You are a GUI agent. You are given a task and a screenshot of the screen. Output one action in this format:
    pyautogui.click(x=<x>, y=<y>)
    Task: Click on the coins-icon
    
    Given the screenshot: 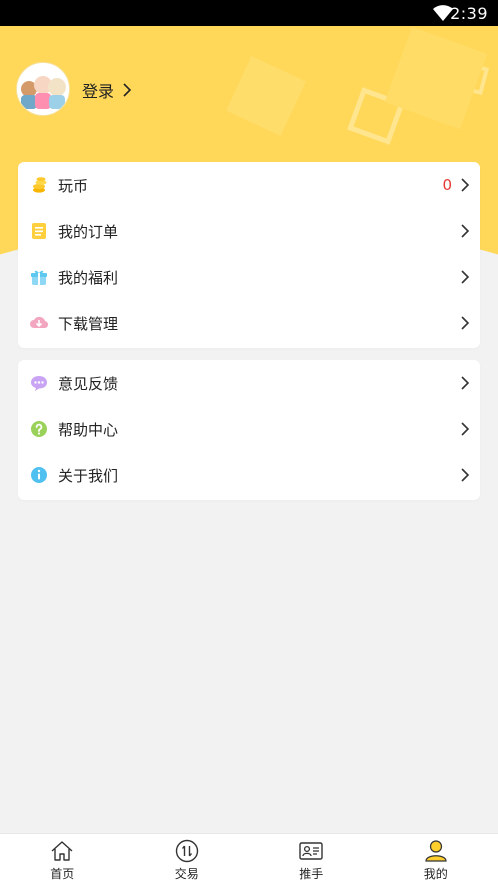 What is the action you would take?
    pyautogui.click(x=39, y=185)
    